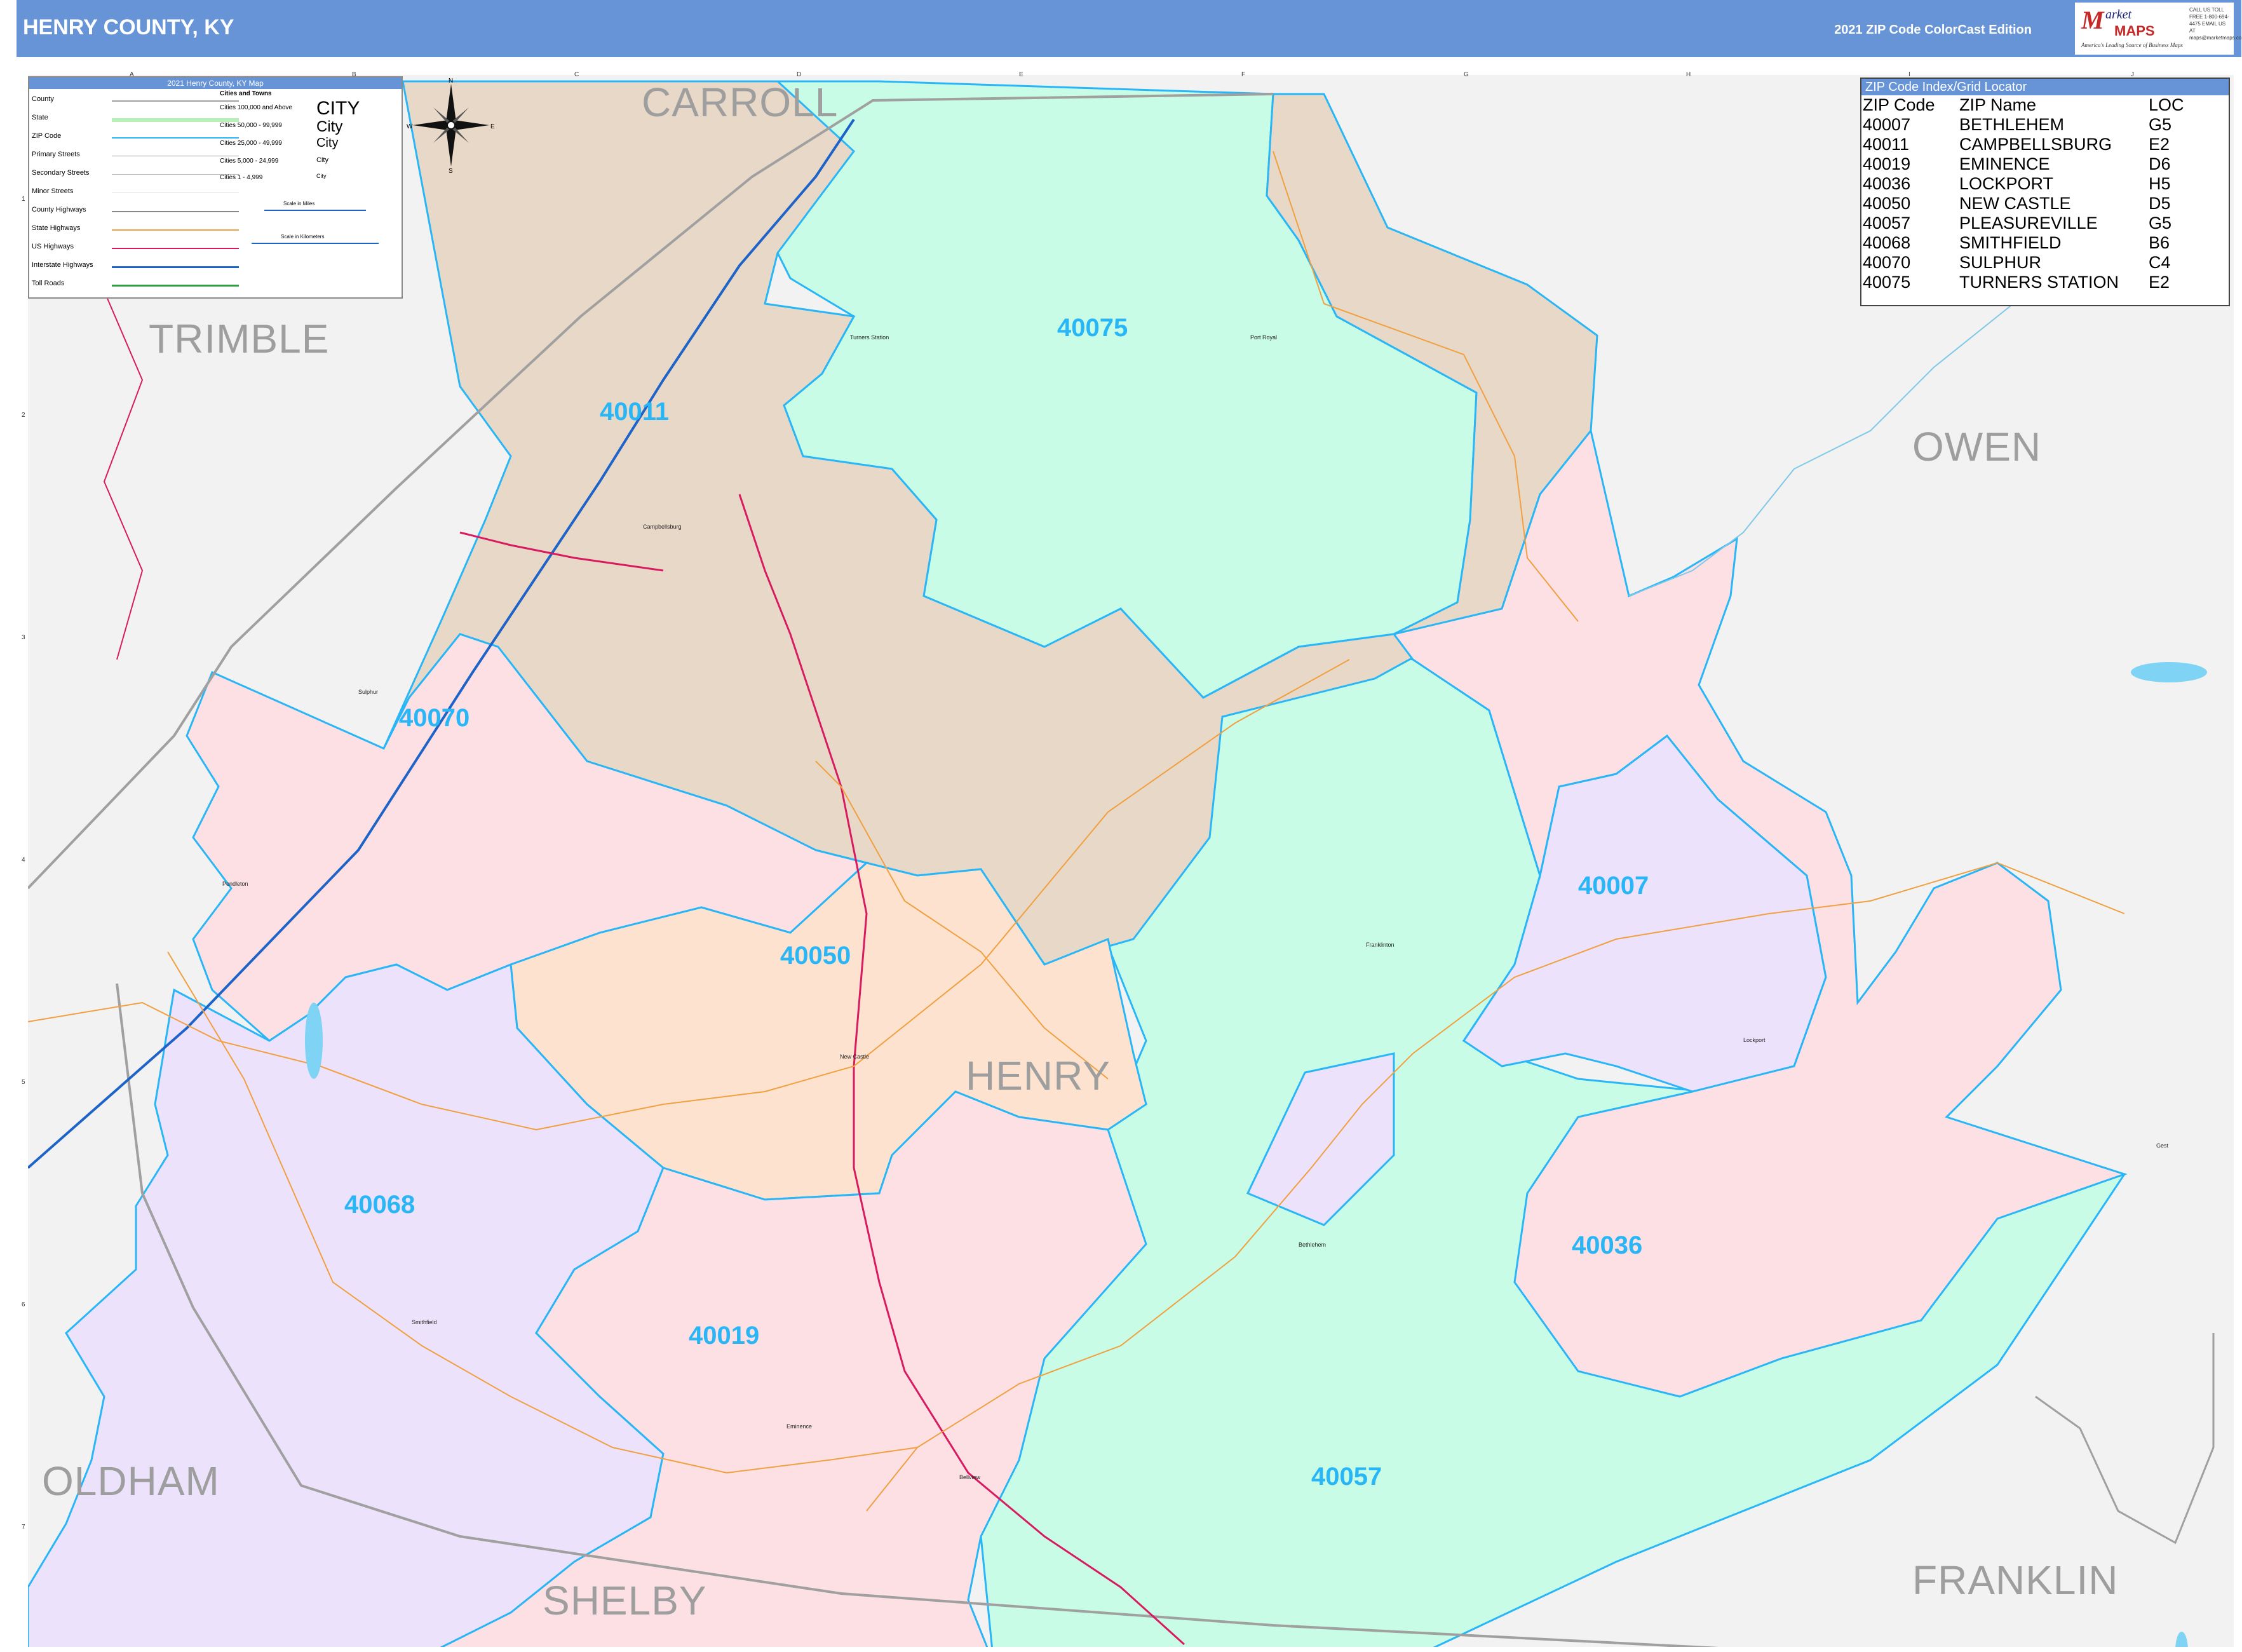 Image resolution: width=2242 pixels, height=1652 pixels. I want to click on zip-index-name: PLEASUREVILLE, so click(2028, 223).